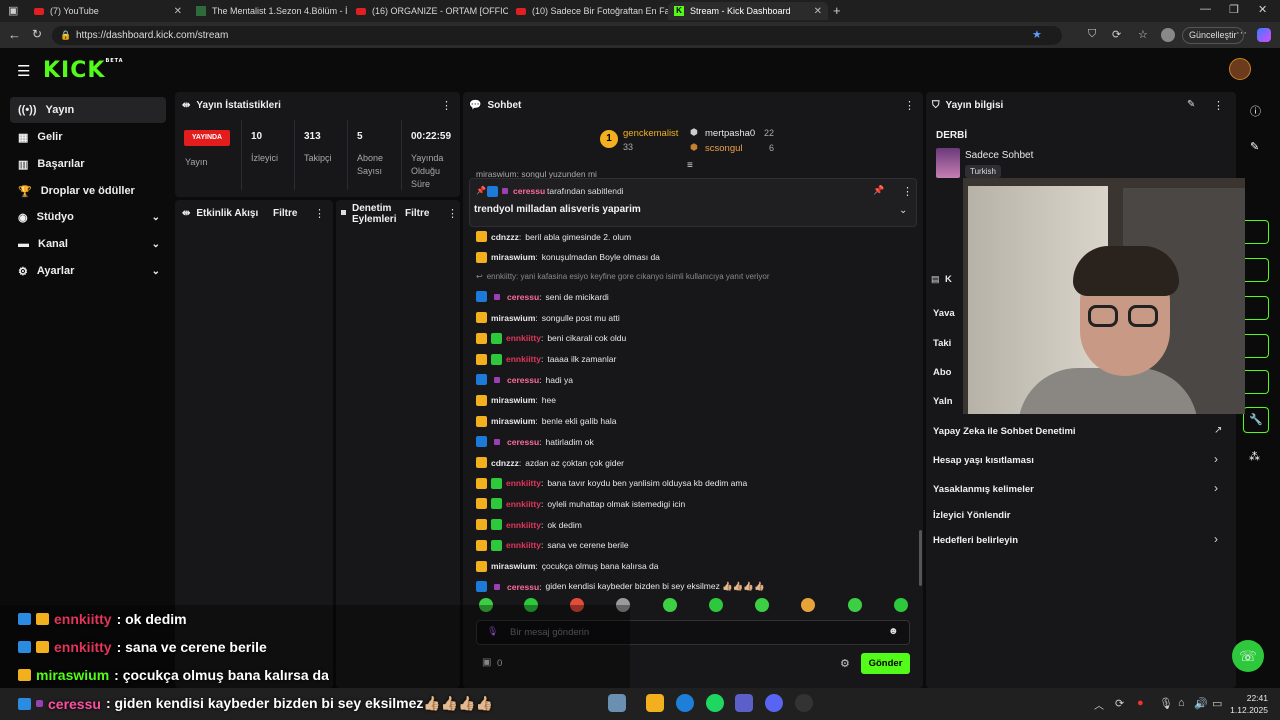  What do you see at coordinates (548, 318) in the screenshot?
I see `chat-message: miraswium: songulle post mu atti` at bounding box center [548, 318].